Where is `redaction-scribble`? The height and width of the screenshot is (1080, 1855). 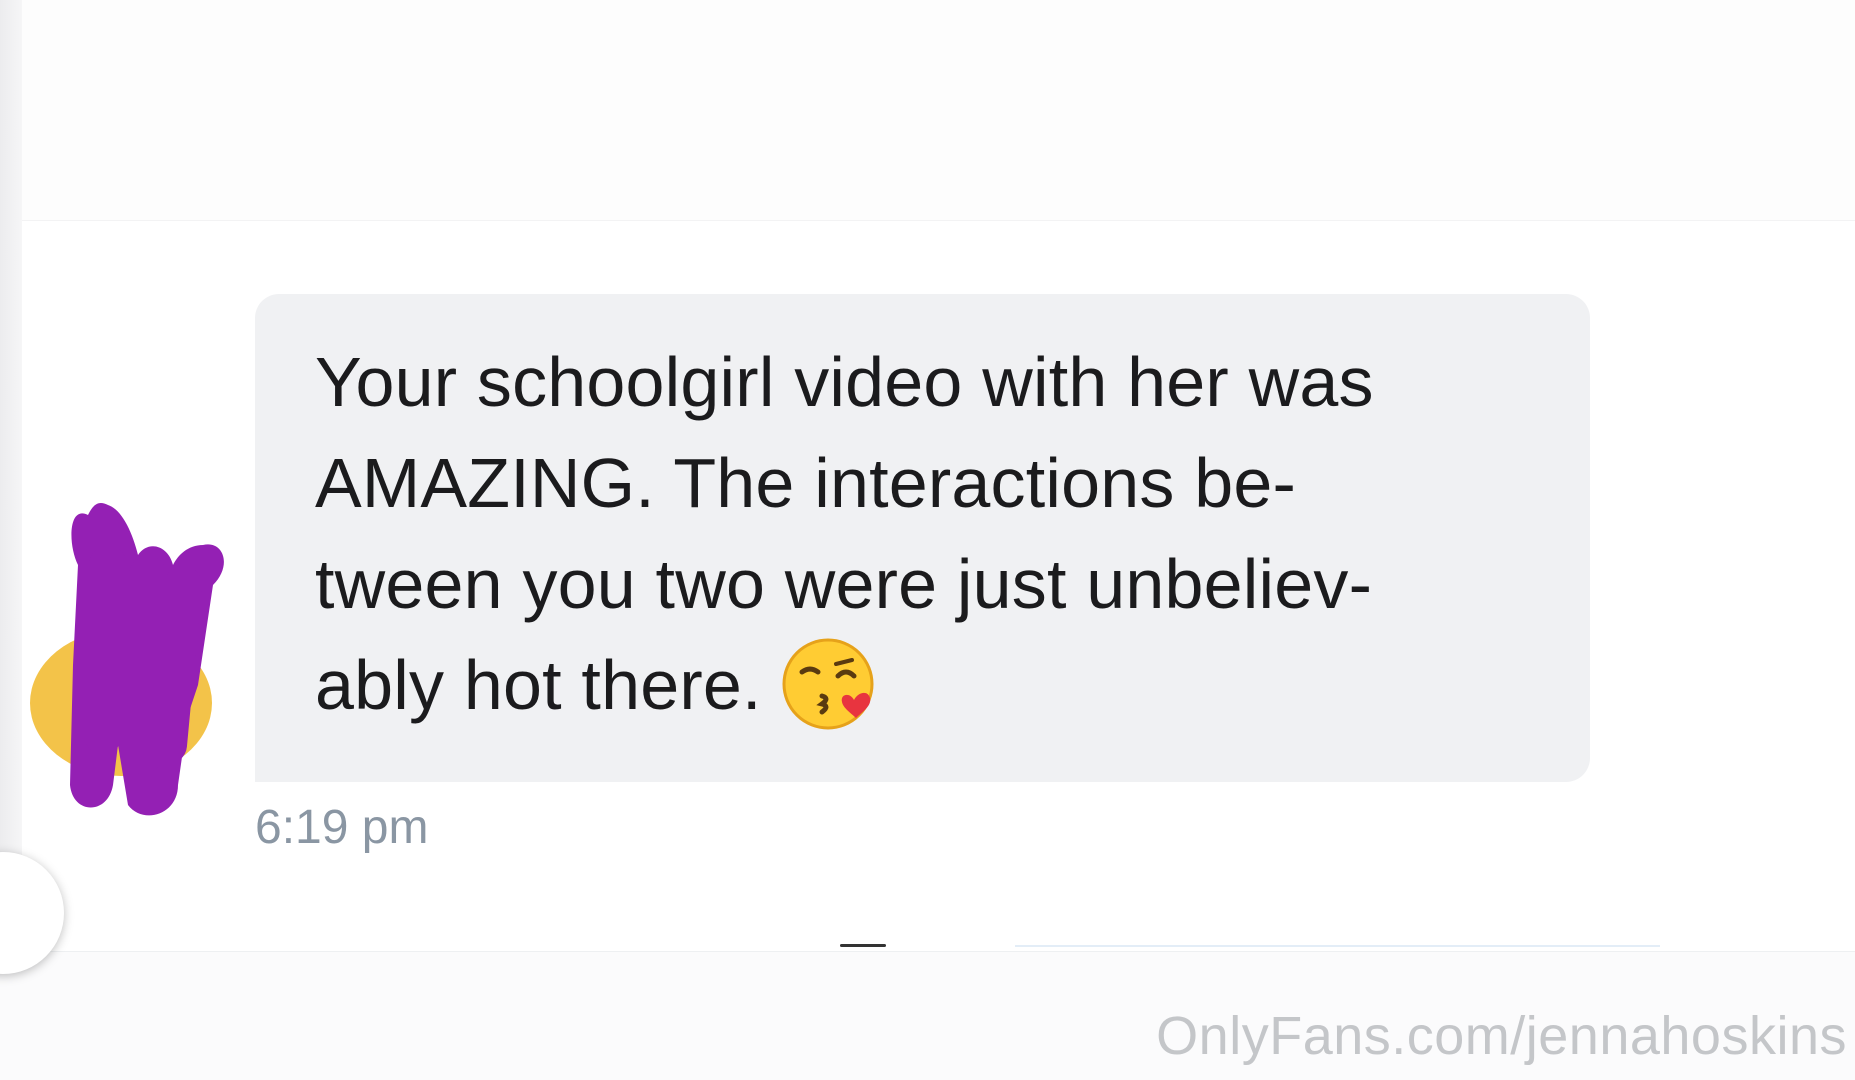 redaction-scribble is located at coordinates (147, 659).